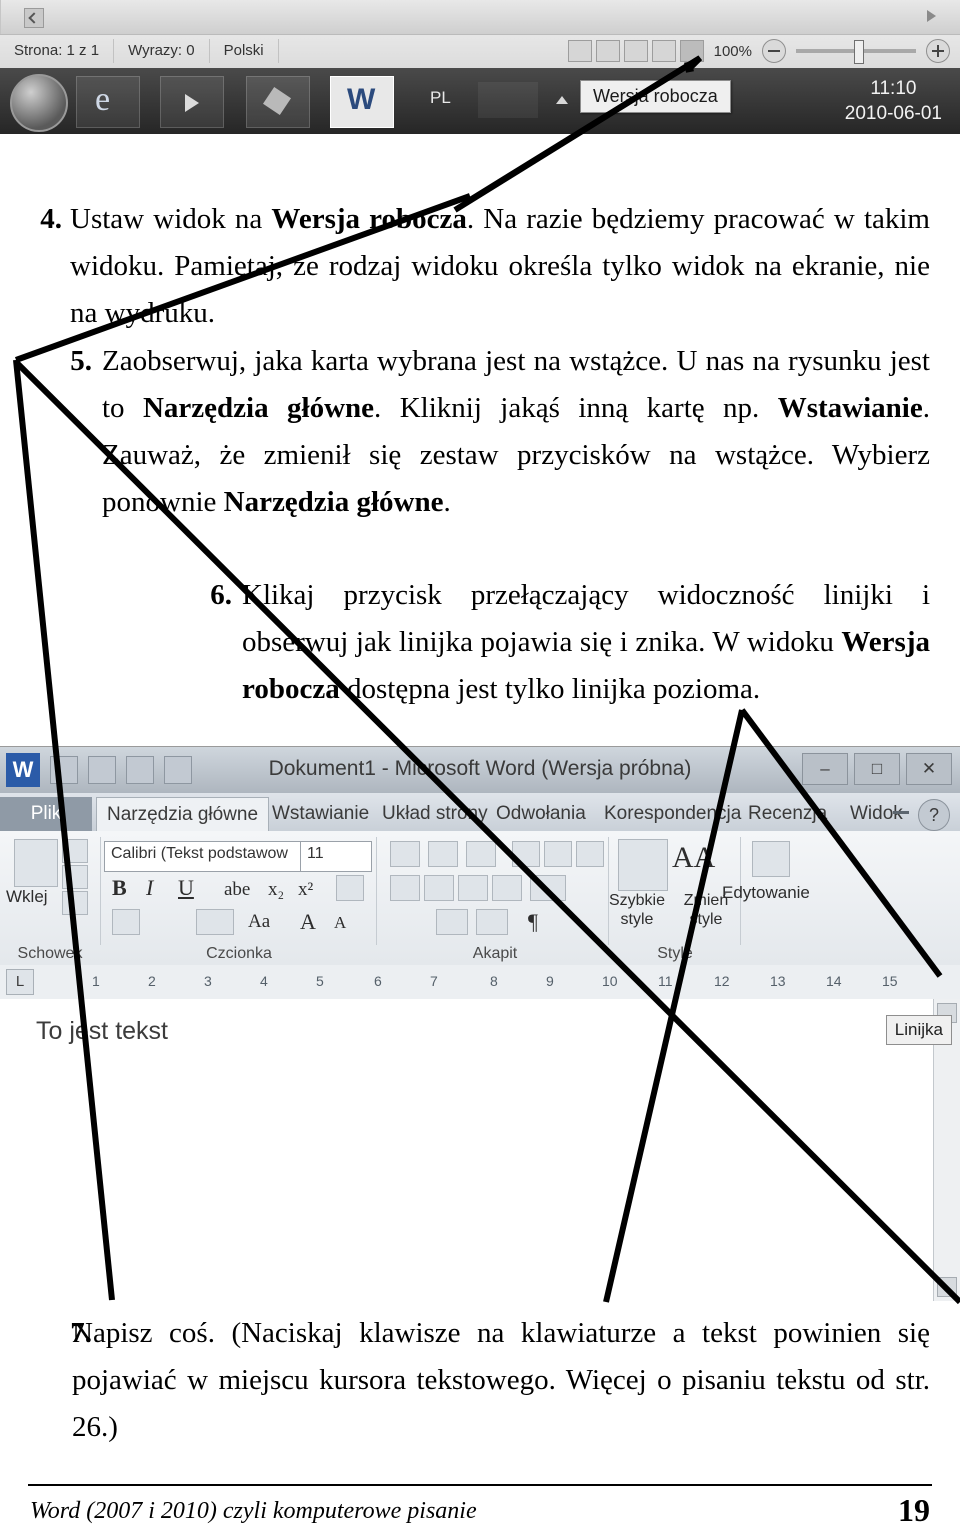 Image resolution: width=960 pixels, height=1532 pixels. Describe the element at coordinates (579, 51) in the screenshot. I see `view-print-layout-icon` at that location.